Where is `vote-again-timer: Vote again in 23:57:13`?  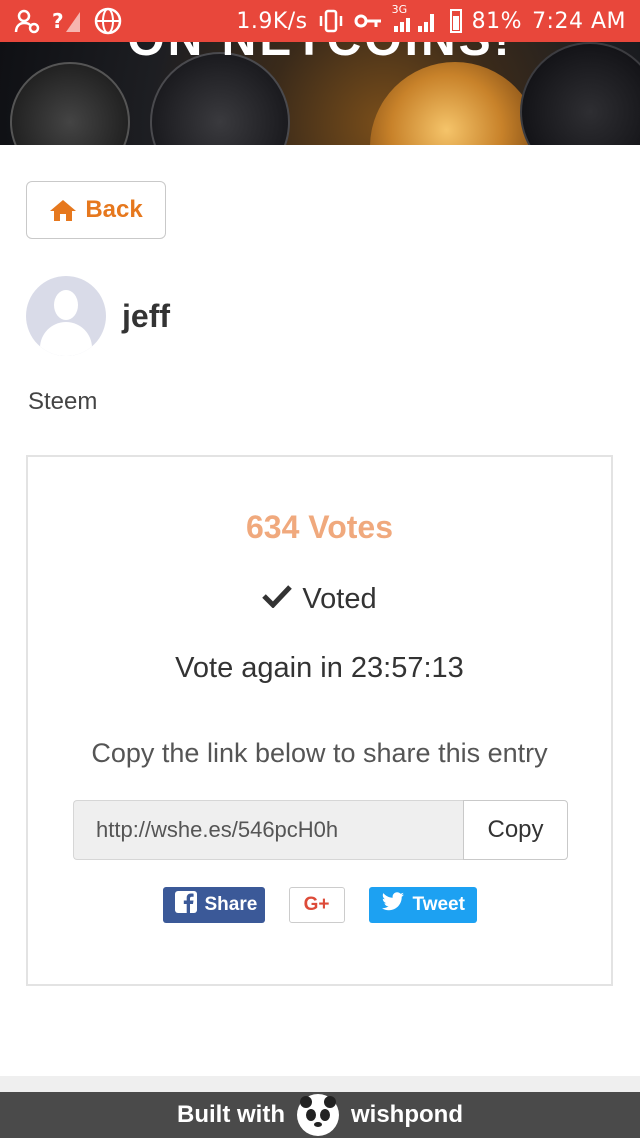
vote-again-timer: Vote again in 23:57:13 is located at coordinates (319, 668).